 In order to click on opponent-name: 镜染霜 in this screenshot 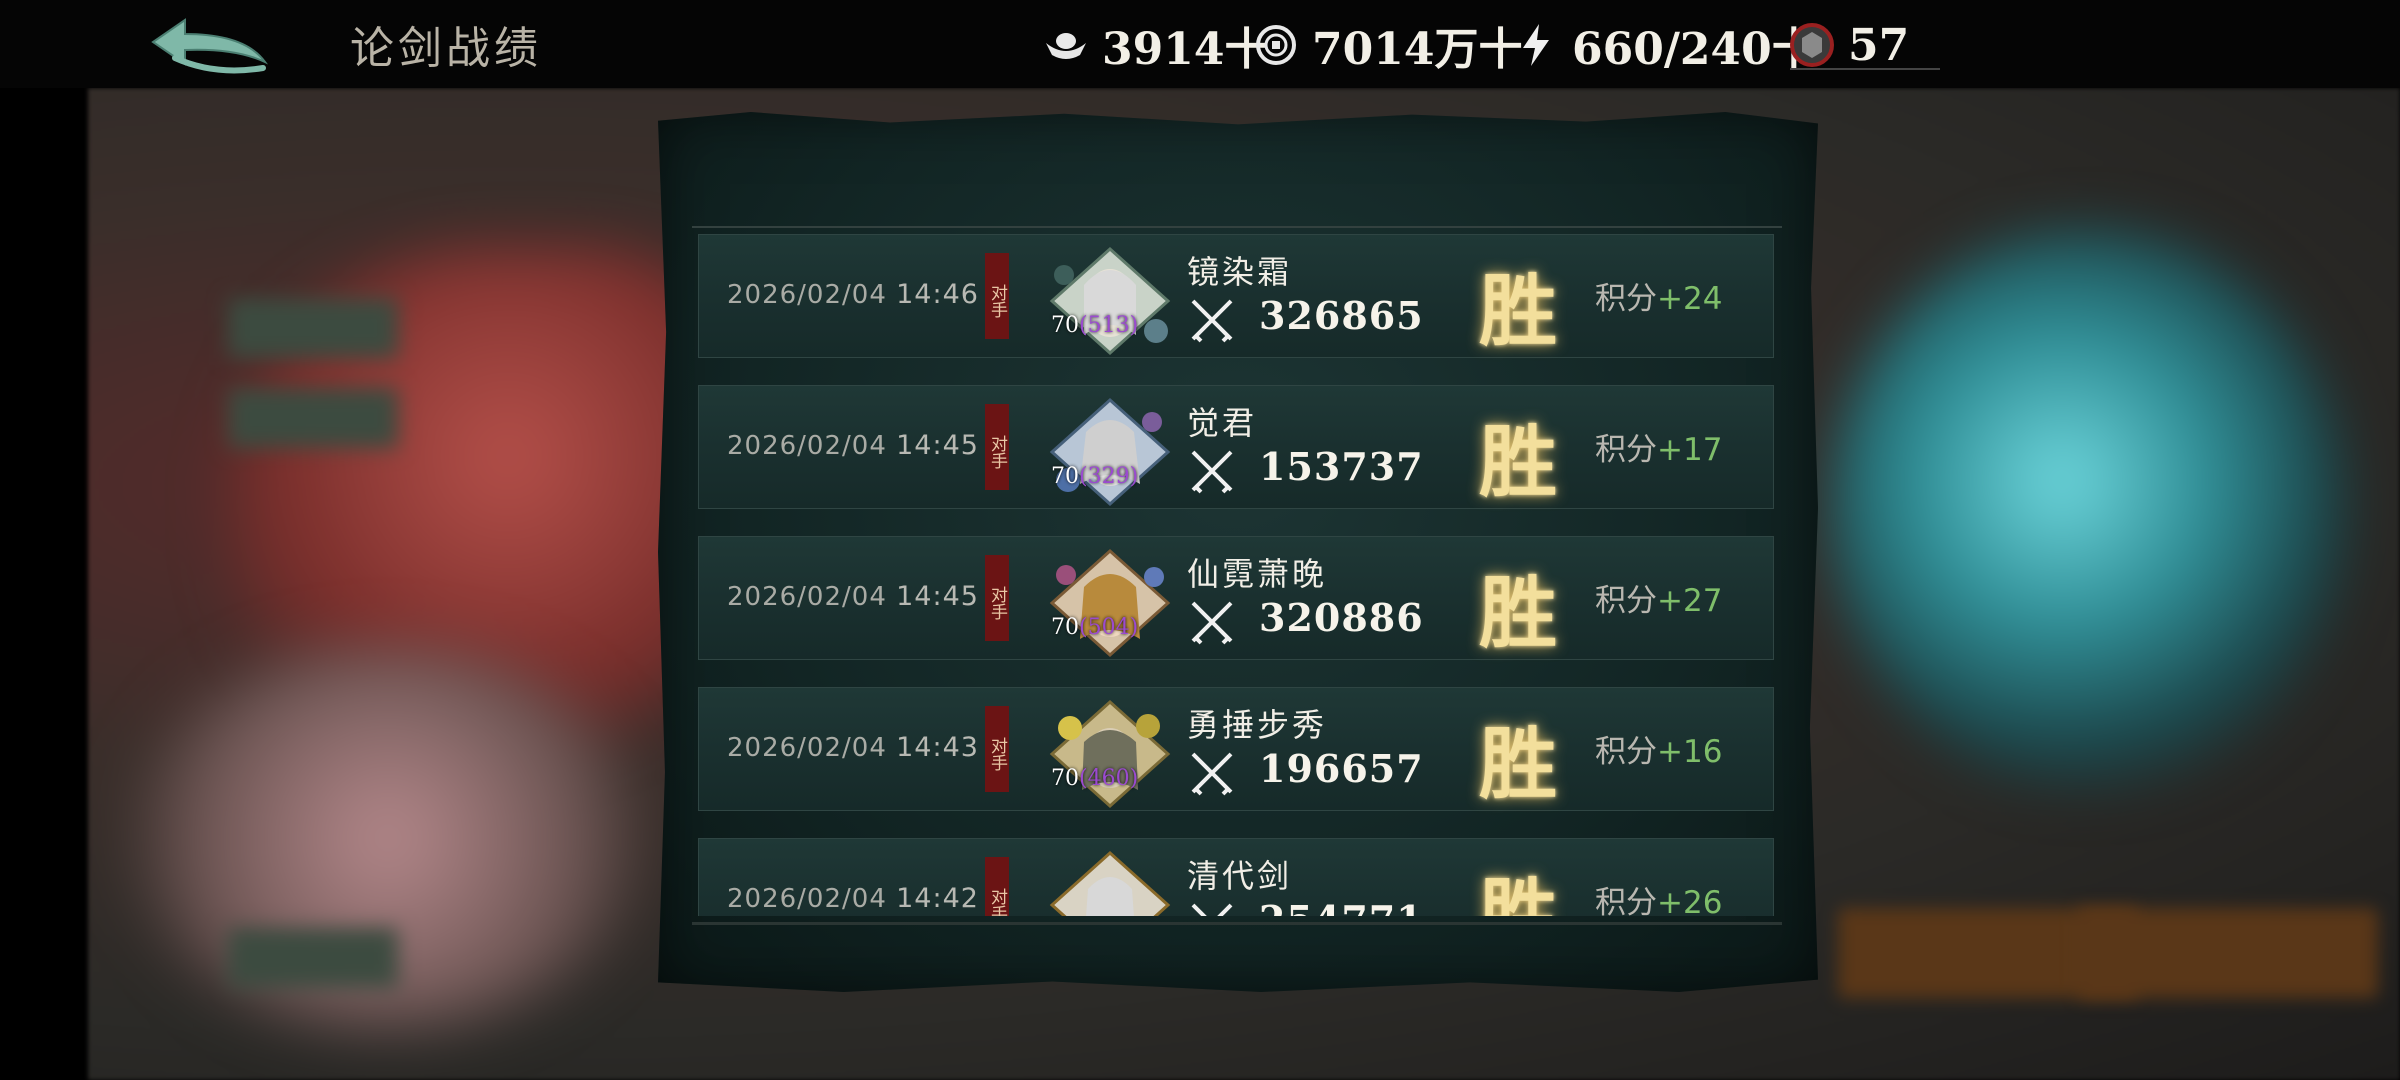, I will do `click(1240, 272)`.